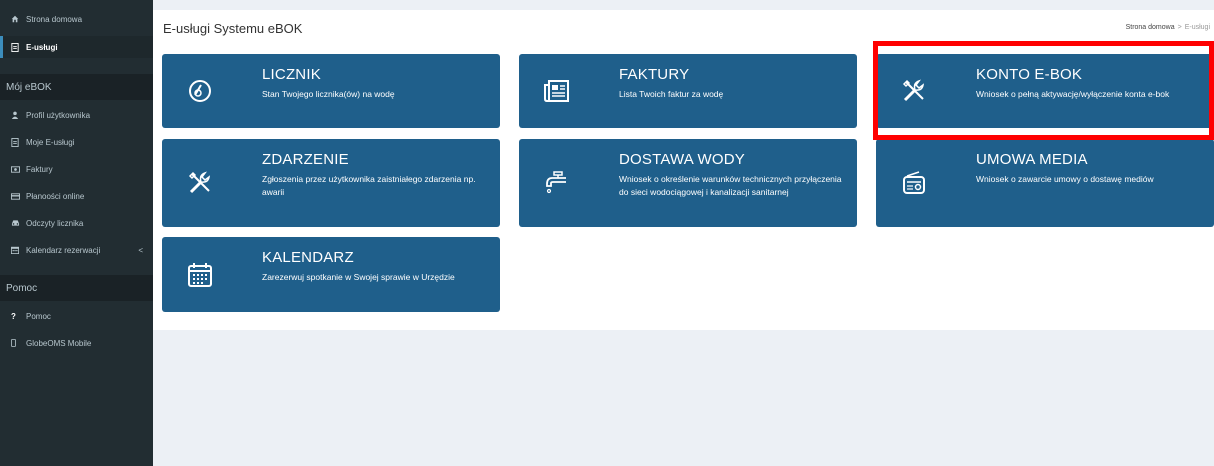  What do you see at coordinates (50, 142) in the screenshot?
I see `sidebar-item-label: Moje E-usługi` at bounding box center [50, 142].